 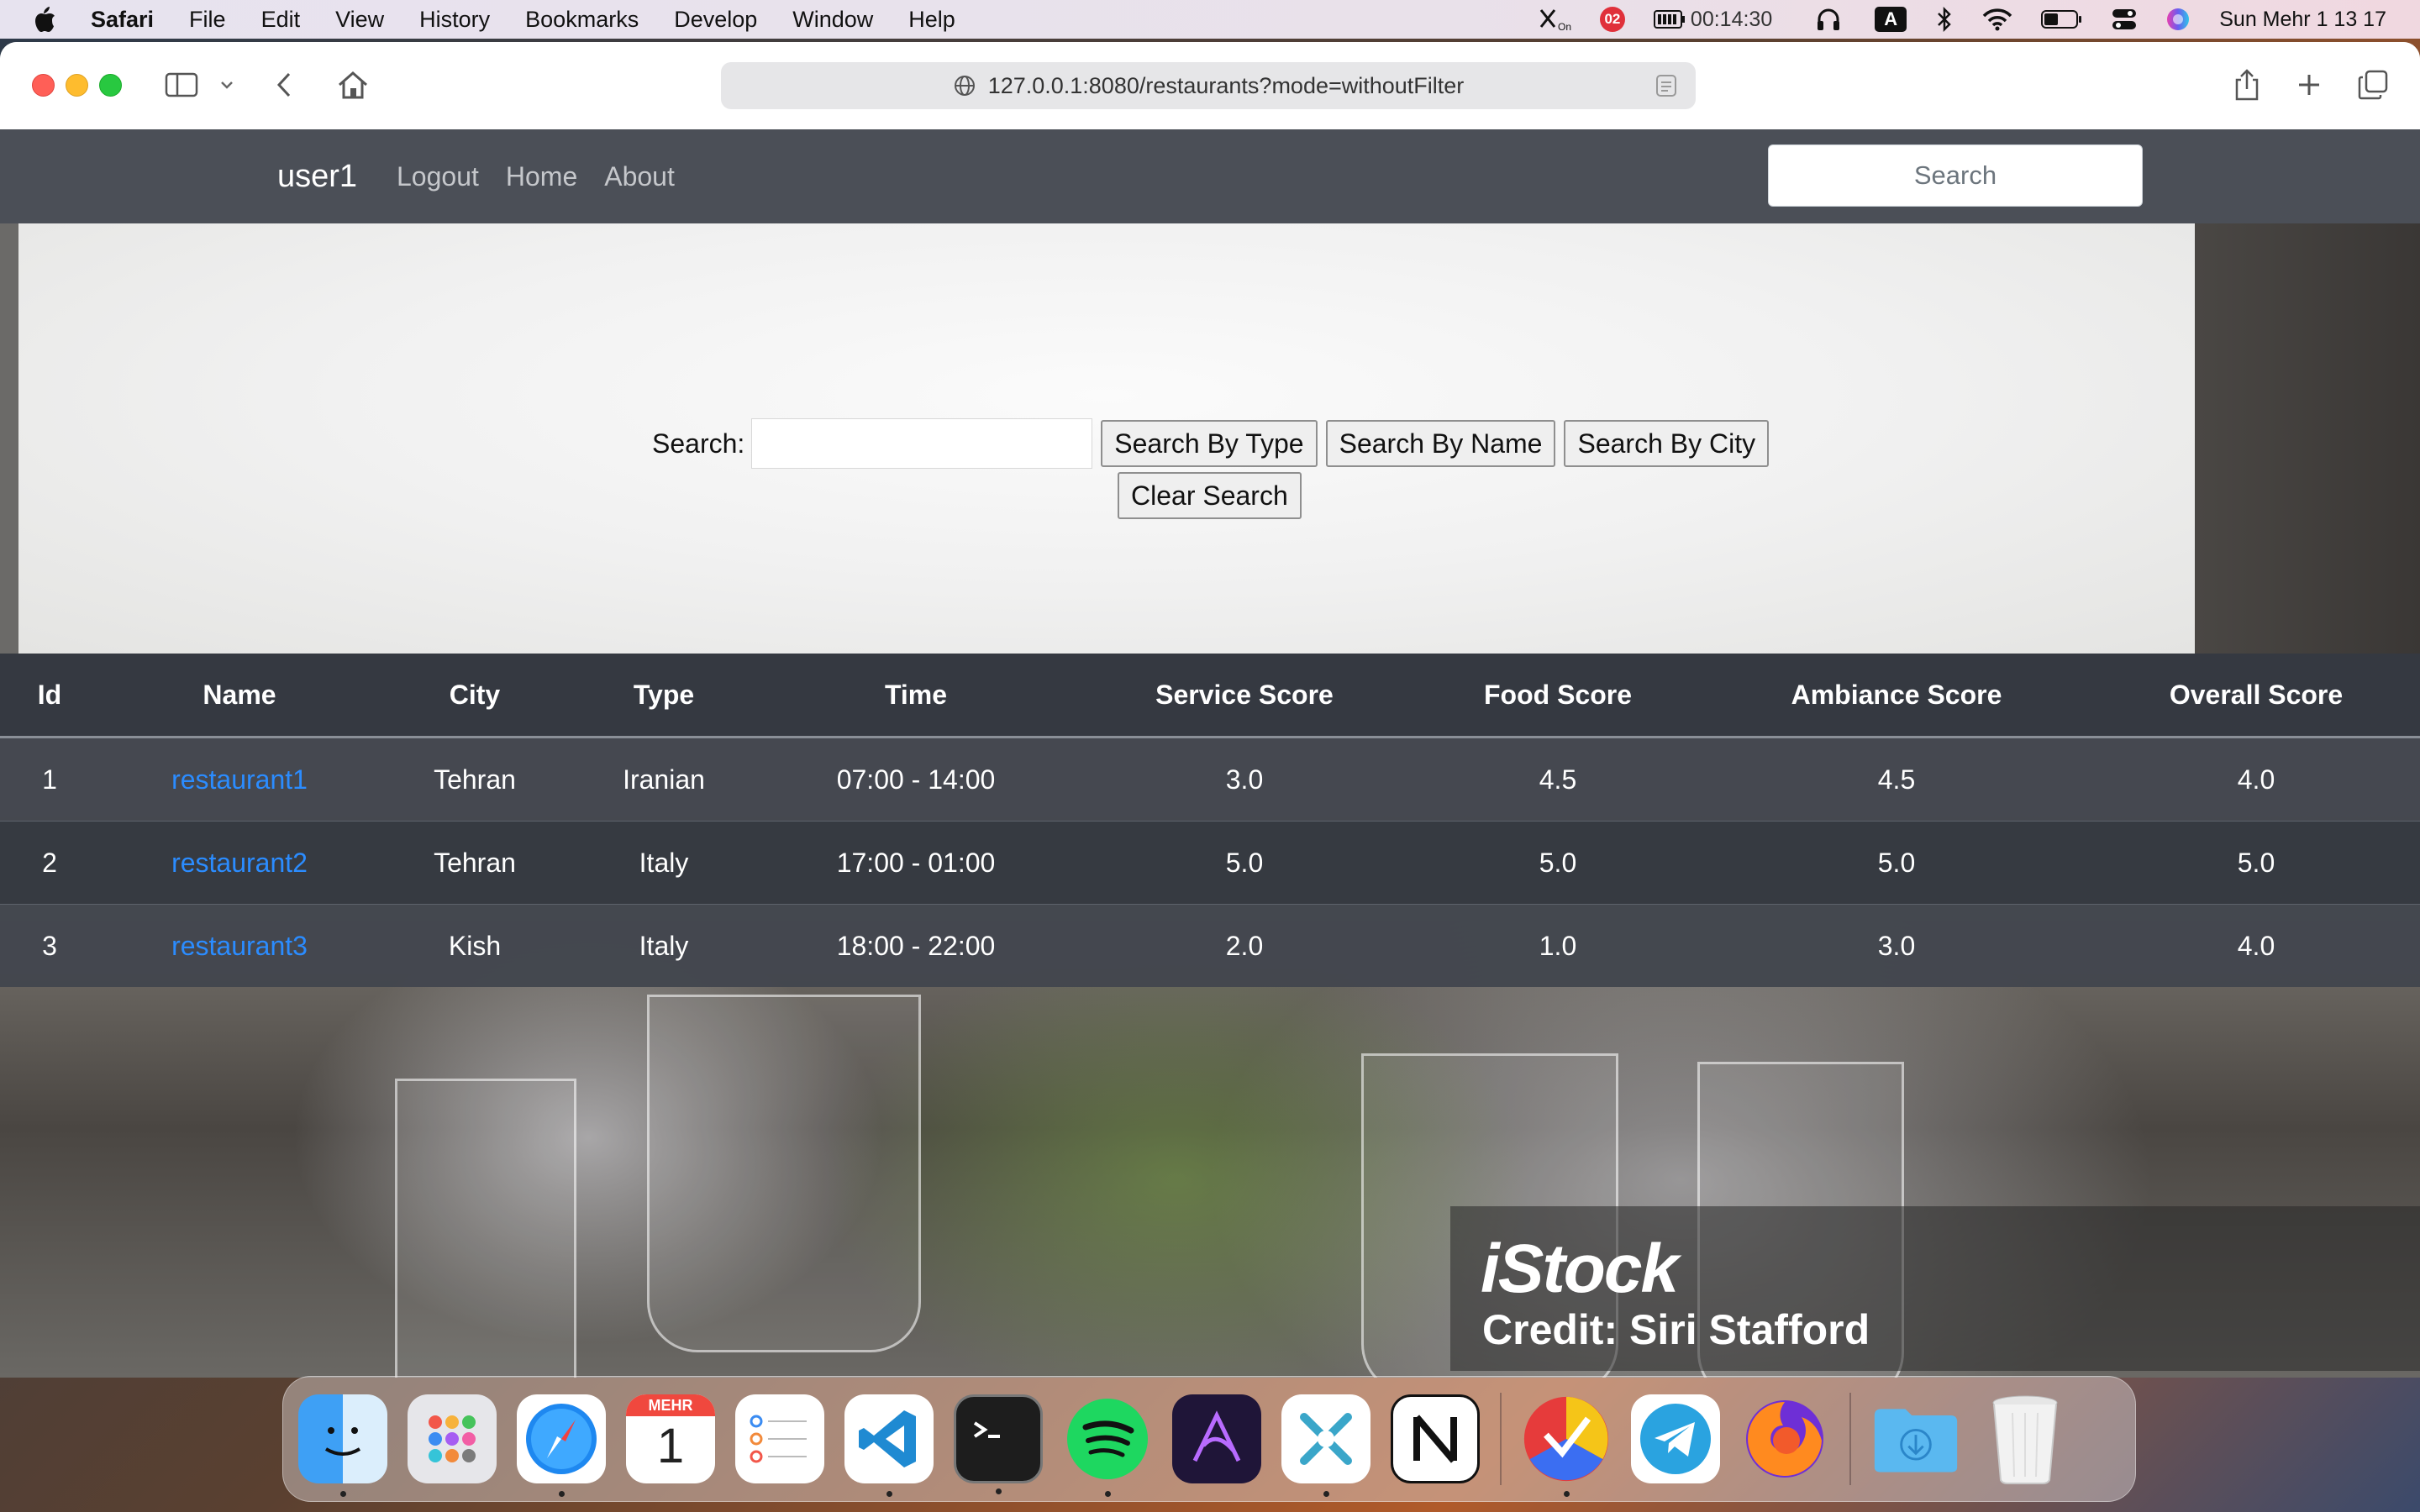 I want to click on cell-ambiance-score: 3.0, so click(x=1896, y=945).